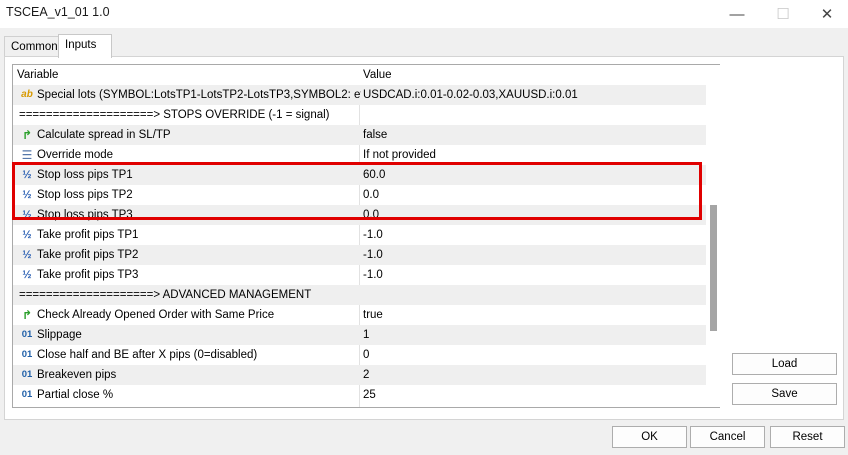 This screenshot has width=848, height=455. I want to click on maximize-icon: ☐, so click(783, 14).